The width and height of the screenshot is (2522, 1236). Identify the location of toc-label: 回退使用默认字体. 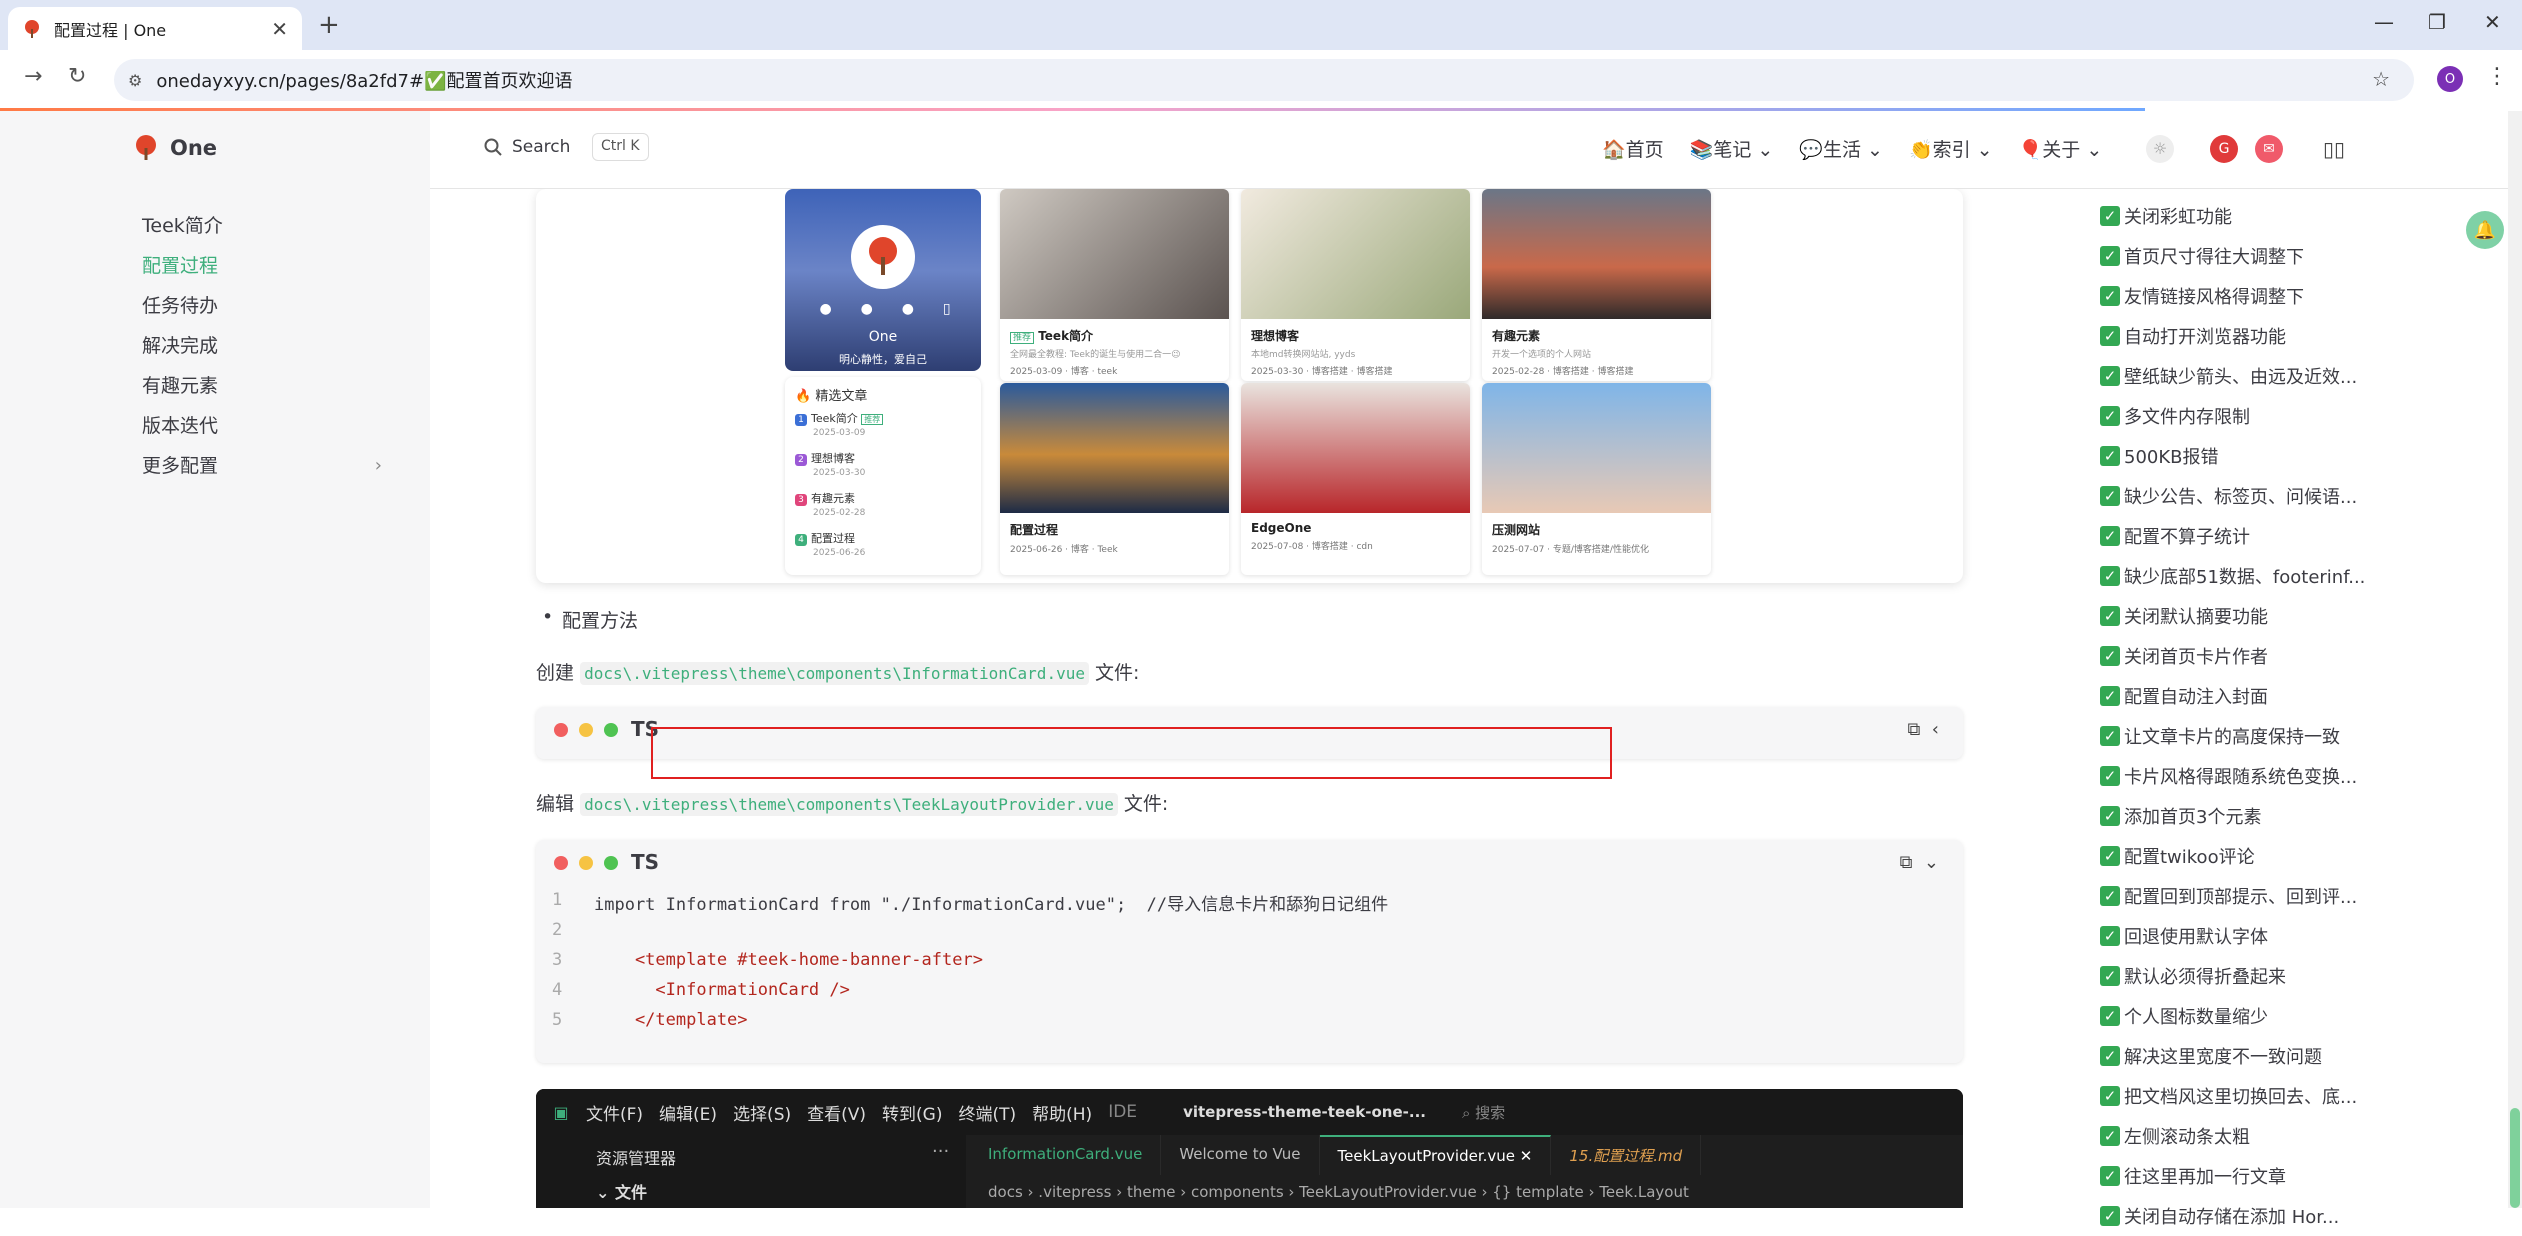
(2196, 937).